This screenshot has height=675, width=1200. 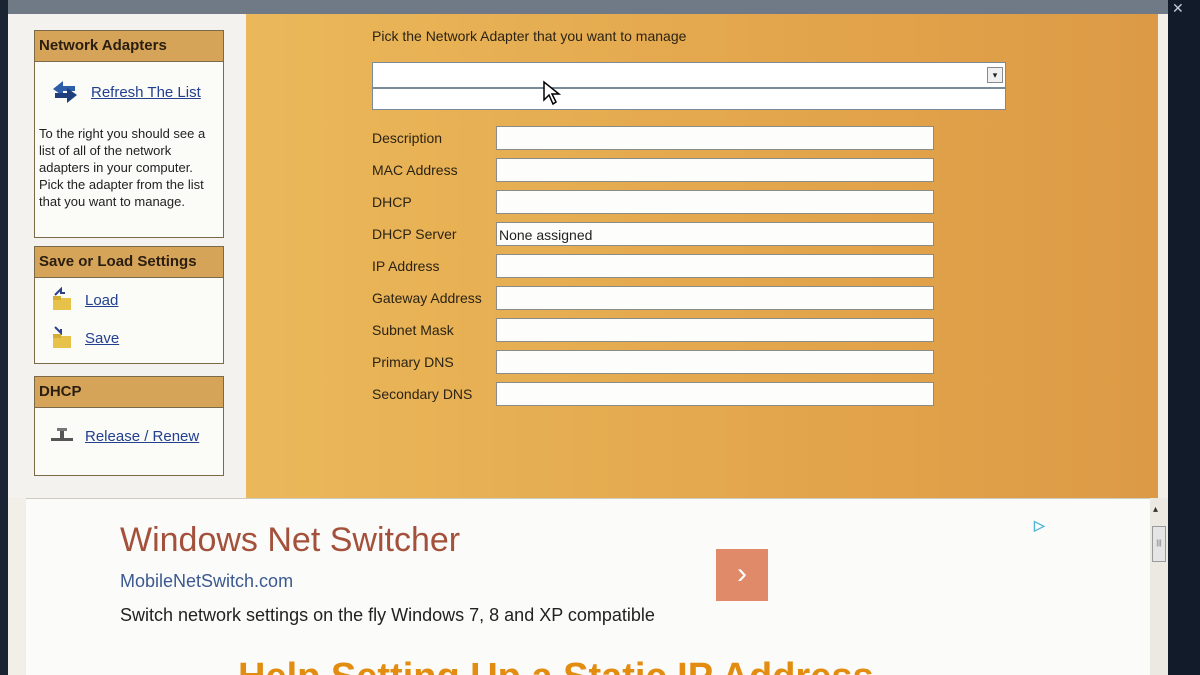 I want to click on load-row: Load, so click(x=83, y=300).